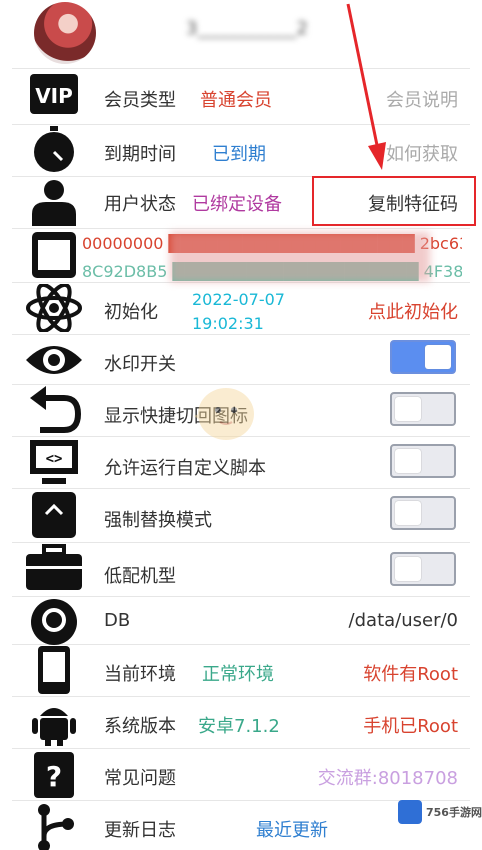 This screenshot has height=850, width=482. What do you see at coordinates (54, 255) in the screenshot?
I see `tablet-icon` at bounding box center [54, 255].